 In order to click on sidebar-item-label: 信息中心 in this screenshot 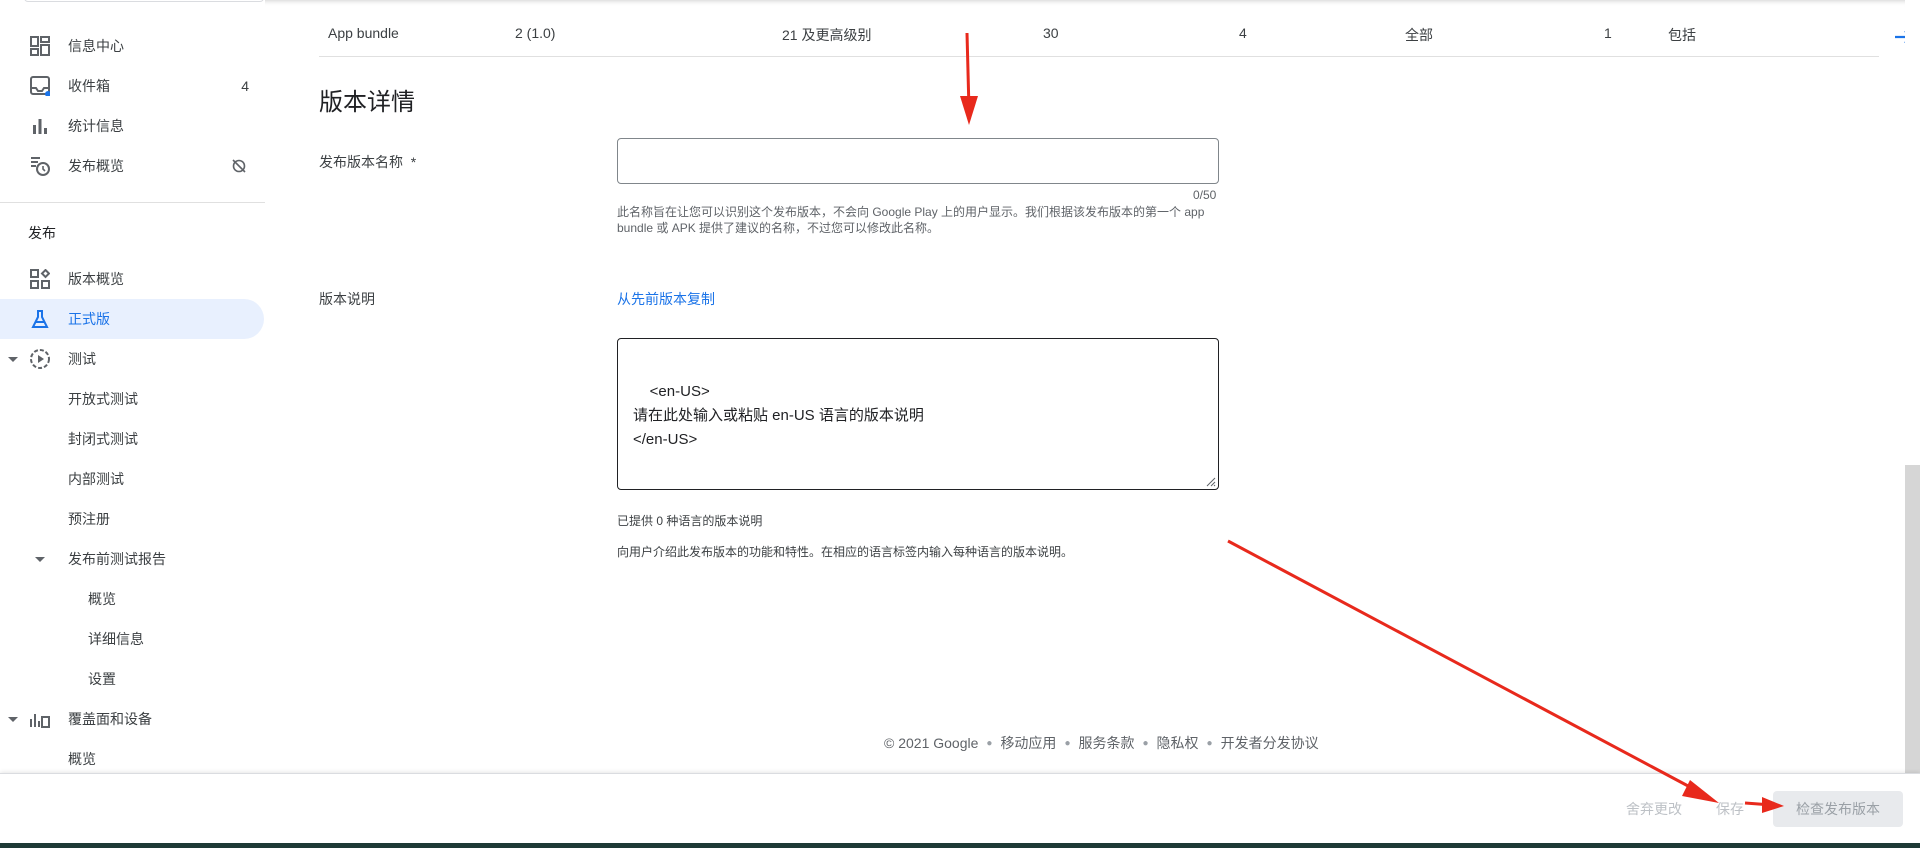, I will do `click(96, 46)`.